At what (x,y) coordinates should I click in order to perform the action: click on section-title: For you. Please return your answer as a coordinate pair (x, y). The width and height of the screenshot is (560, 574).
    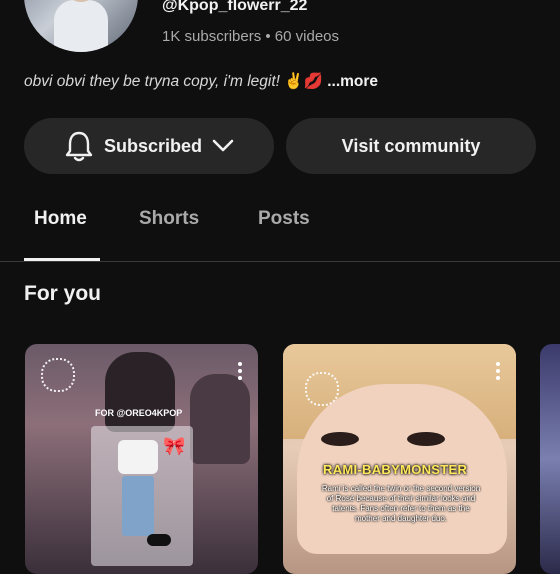
    Looking at the image, I should click on (62, 293).